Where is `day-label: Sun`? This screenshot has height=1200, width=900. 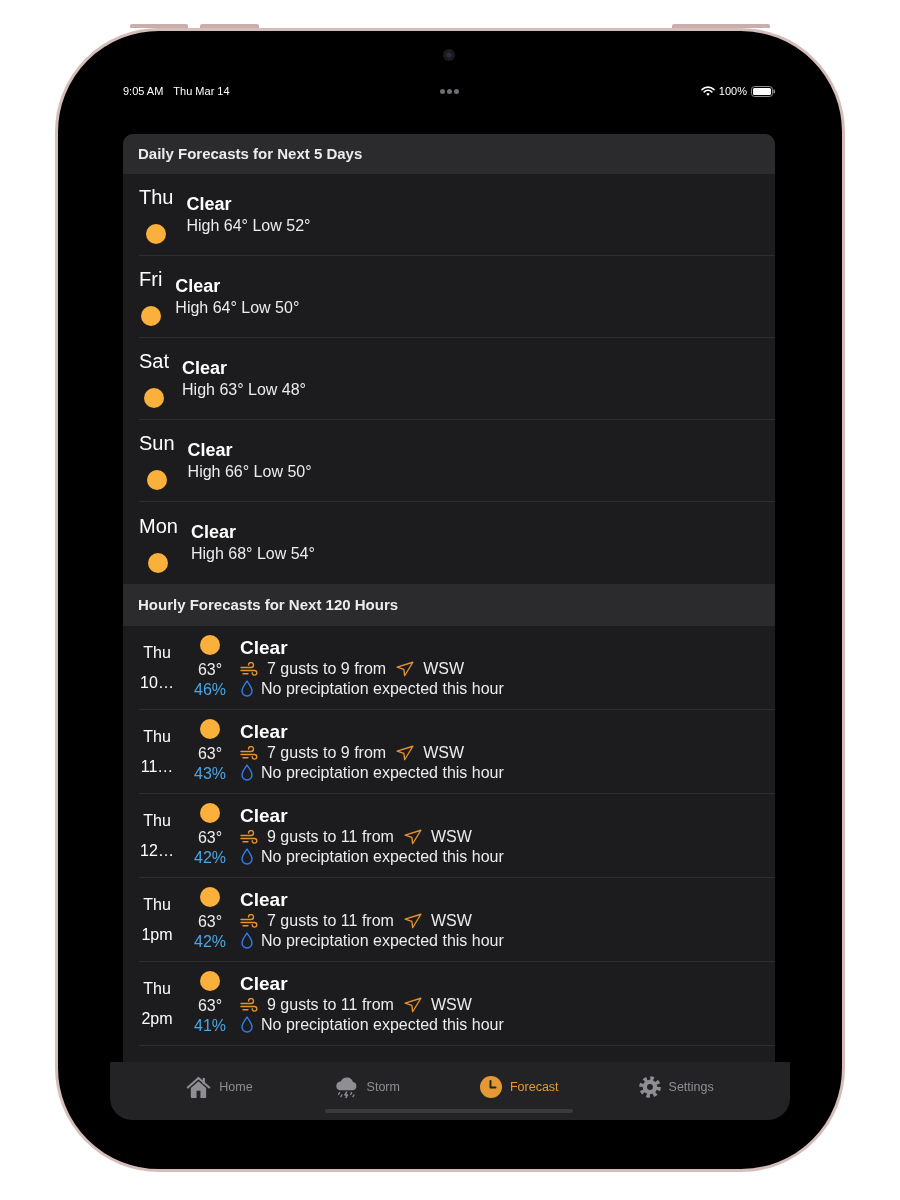 day-label: Sun is located at coordinates (157, 443).